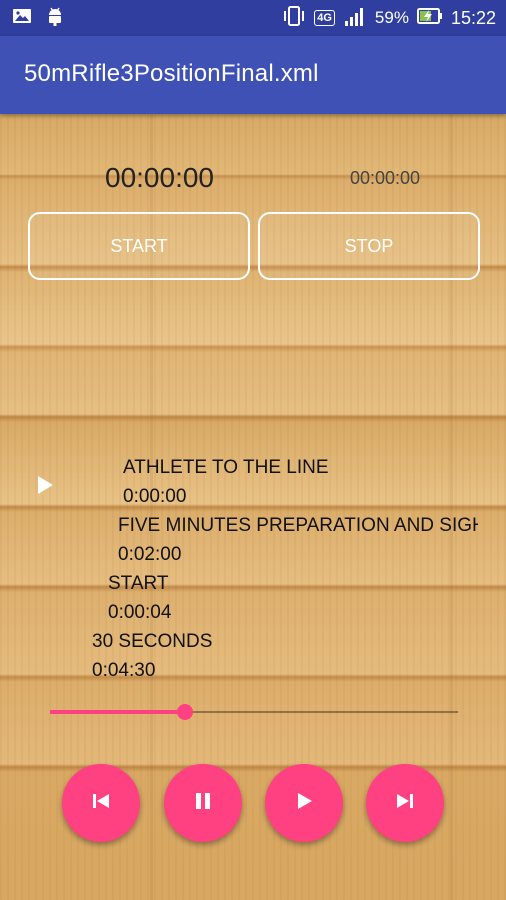  Describe the element at coordinates (159, 177) in the screenshot. I see `main-timer: 00:00:00` at that location.